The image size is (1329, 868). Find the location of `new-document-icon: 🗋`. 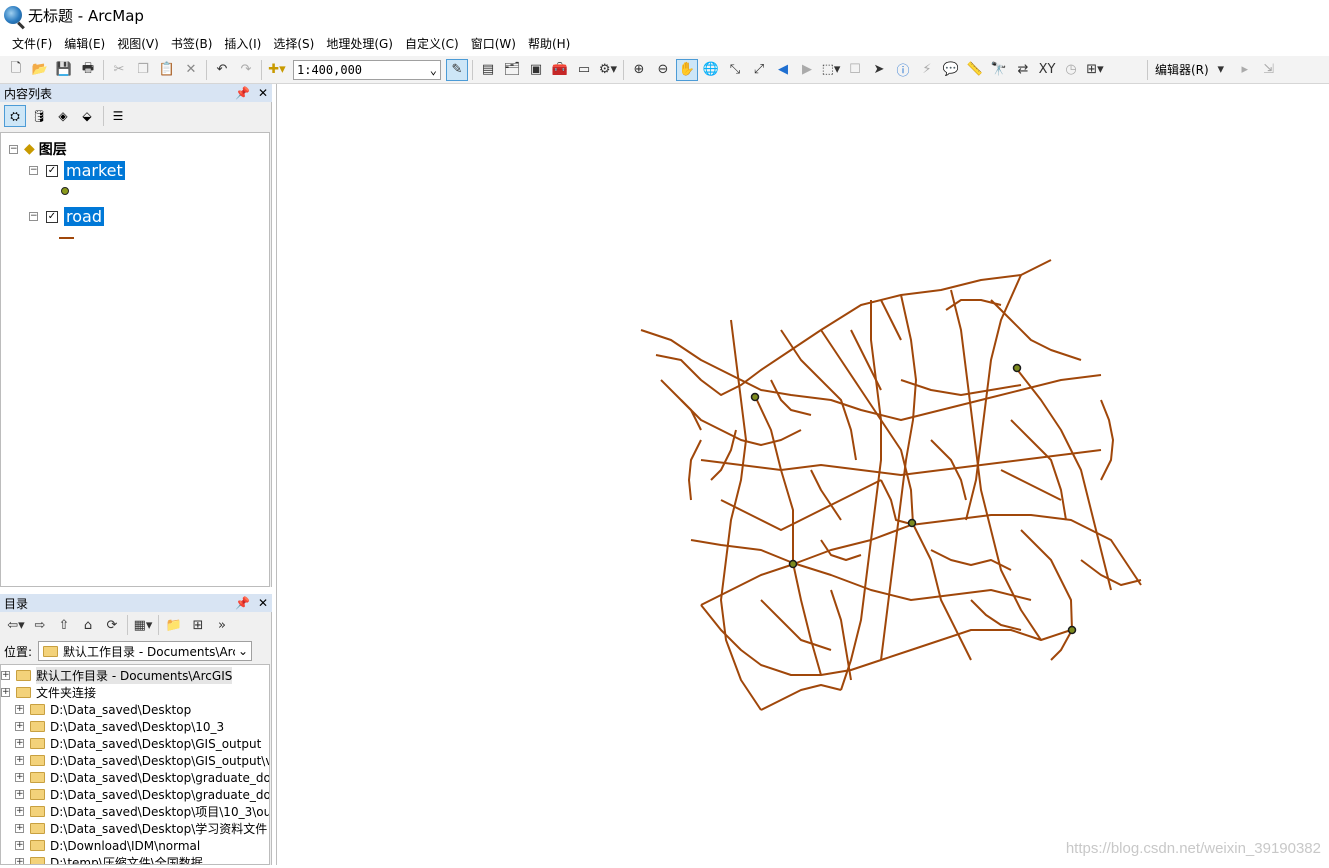

new-document-icon: 🗋 is located at coordinates (16, 70).